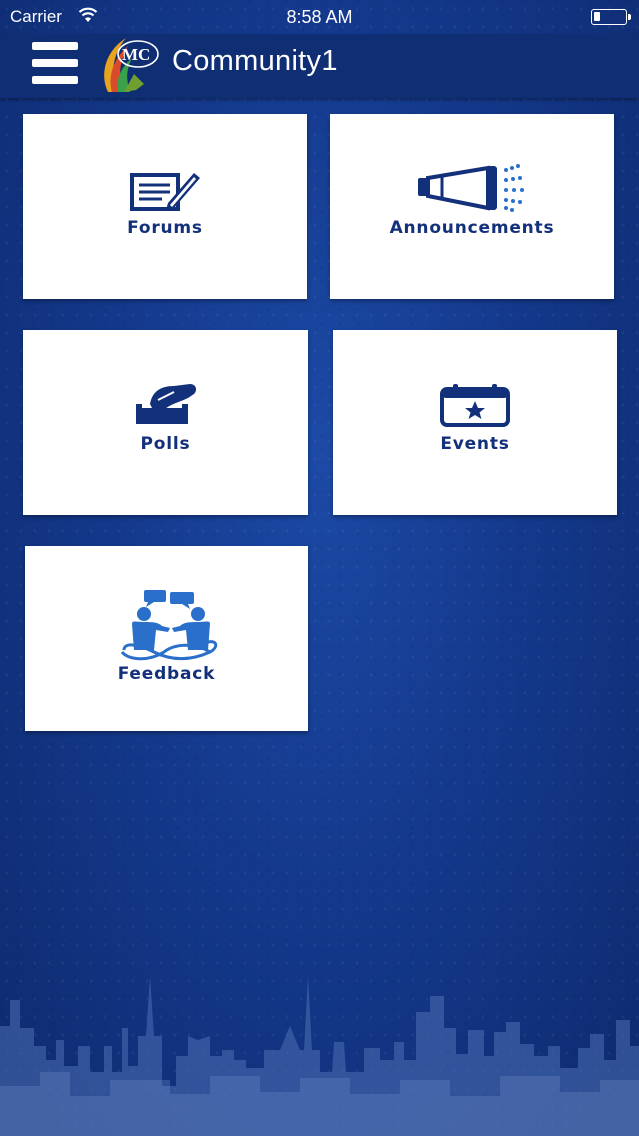 The image size is (639, 1136). I want to click on polls-label: Polls, so click(165, 444).